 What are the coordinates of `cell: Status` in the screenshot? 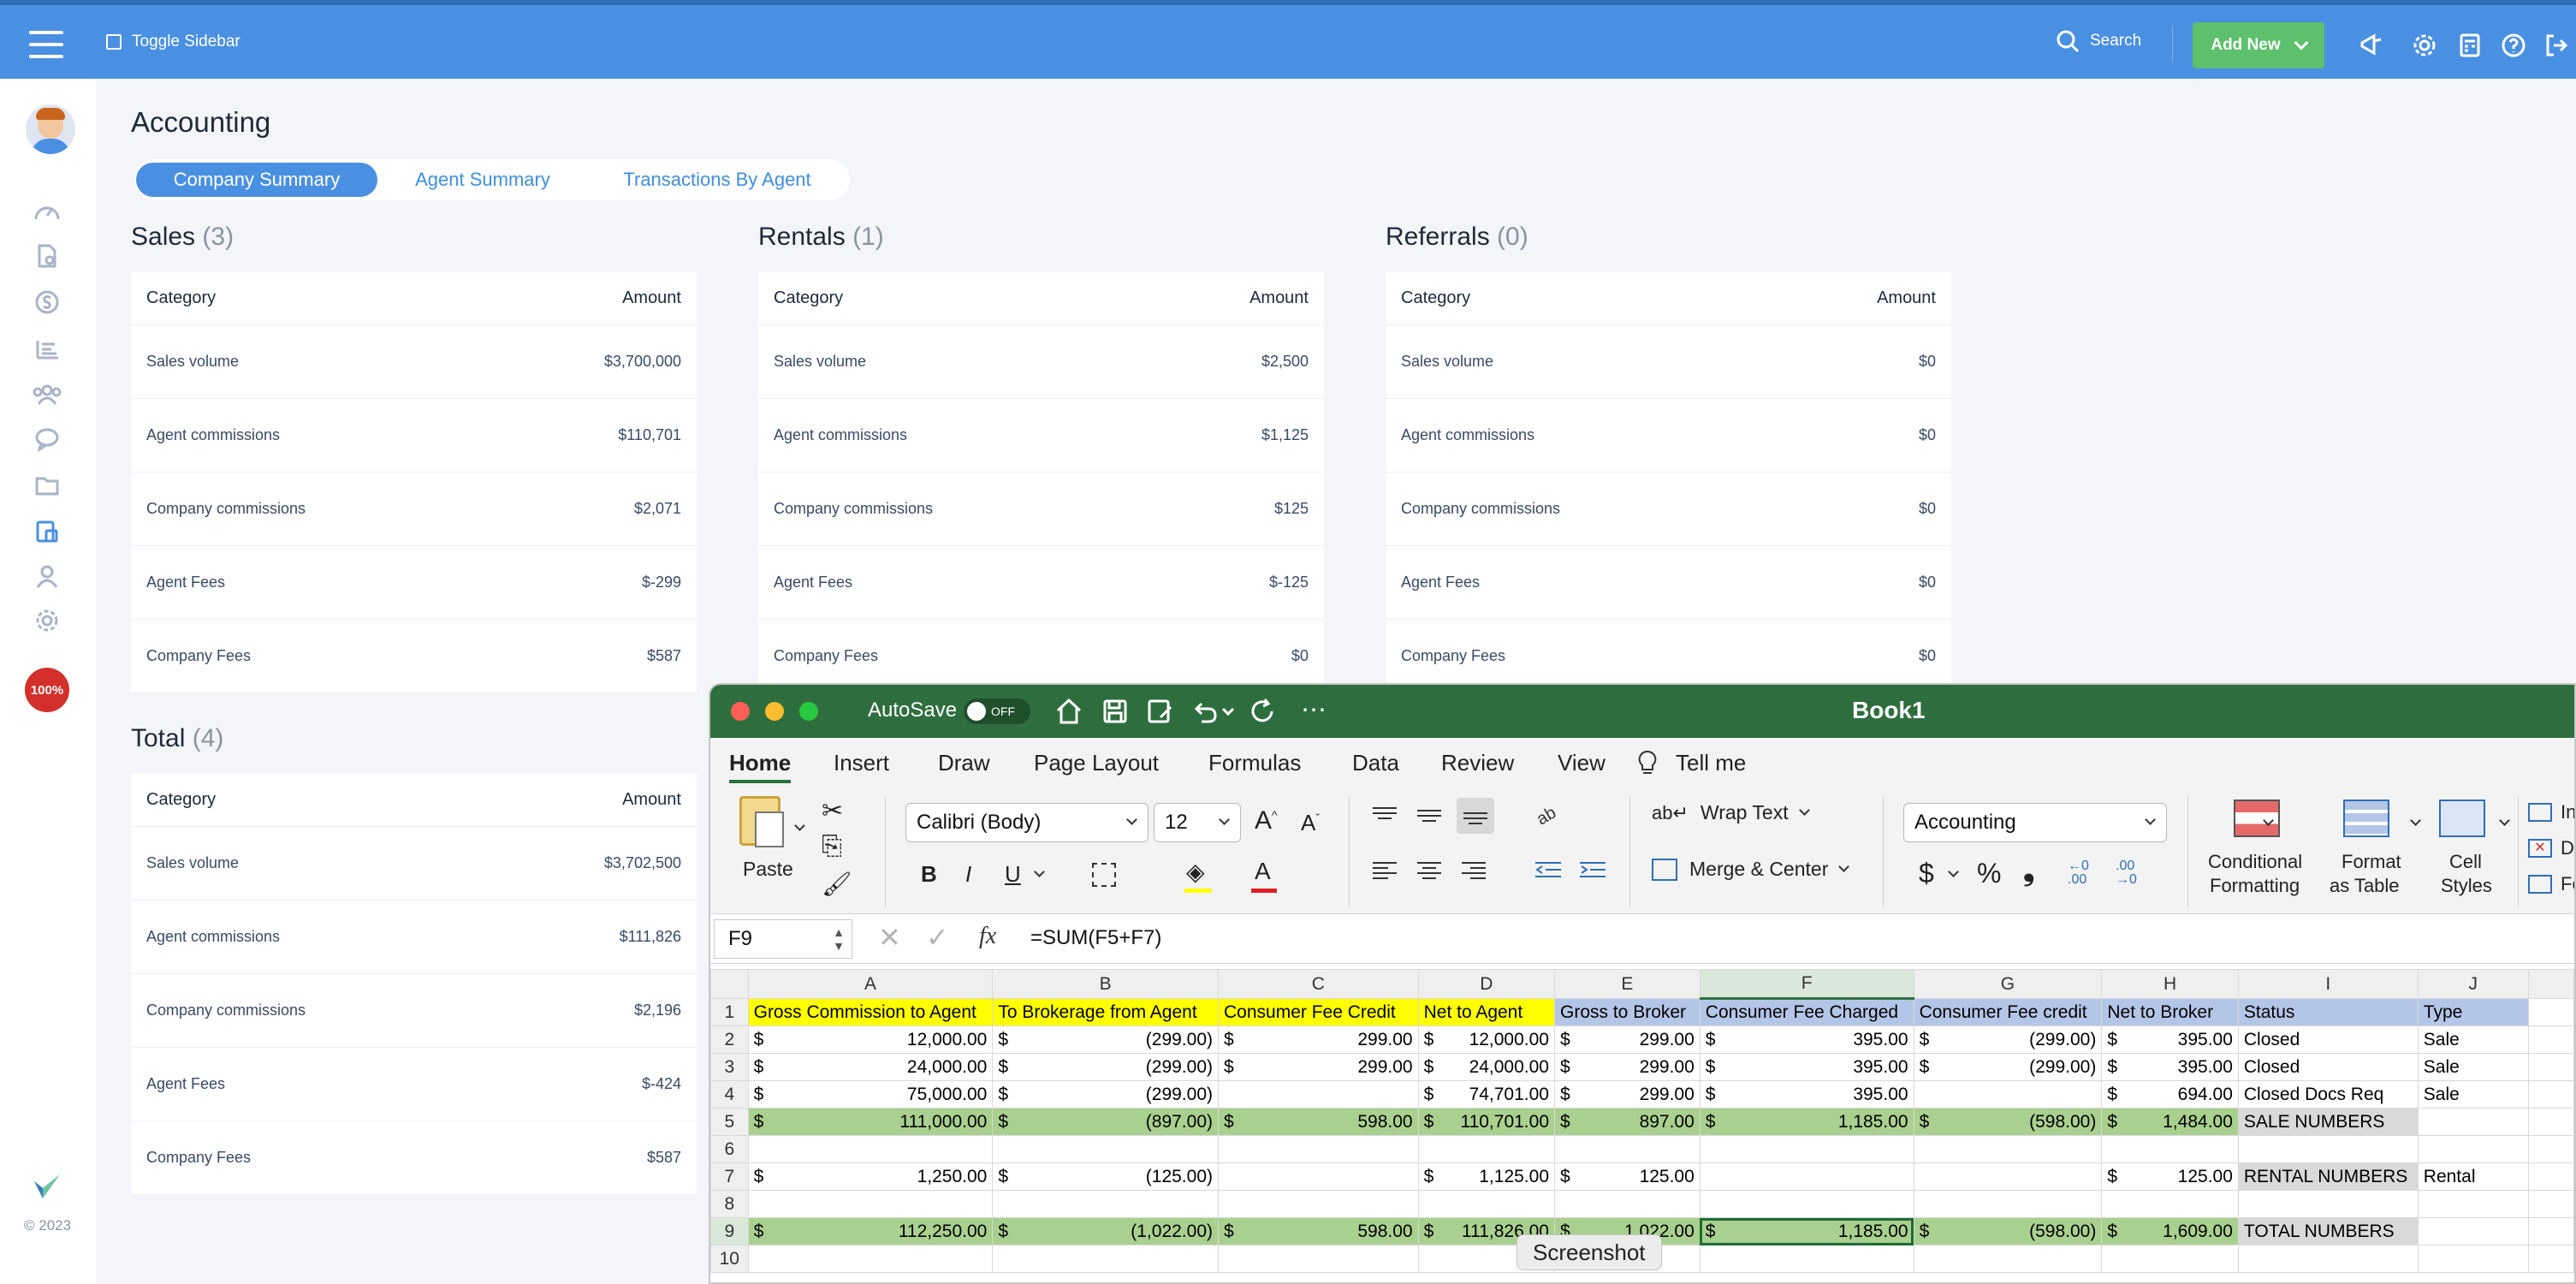 It's located at (2328, 1012).